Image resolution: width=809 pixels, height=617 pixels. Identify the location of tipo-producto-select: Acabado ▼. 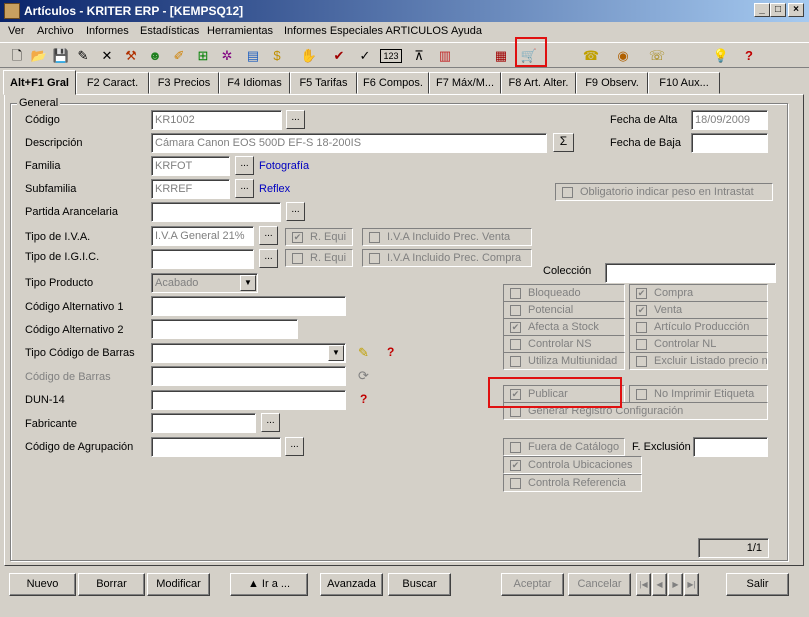
(204, 283).